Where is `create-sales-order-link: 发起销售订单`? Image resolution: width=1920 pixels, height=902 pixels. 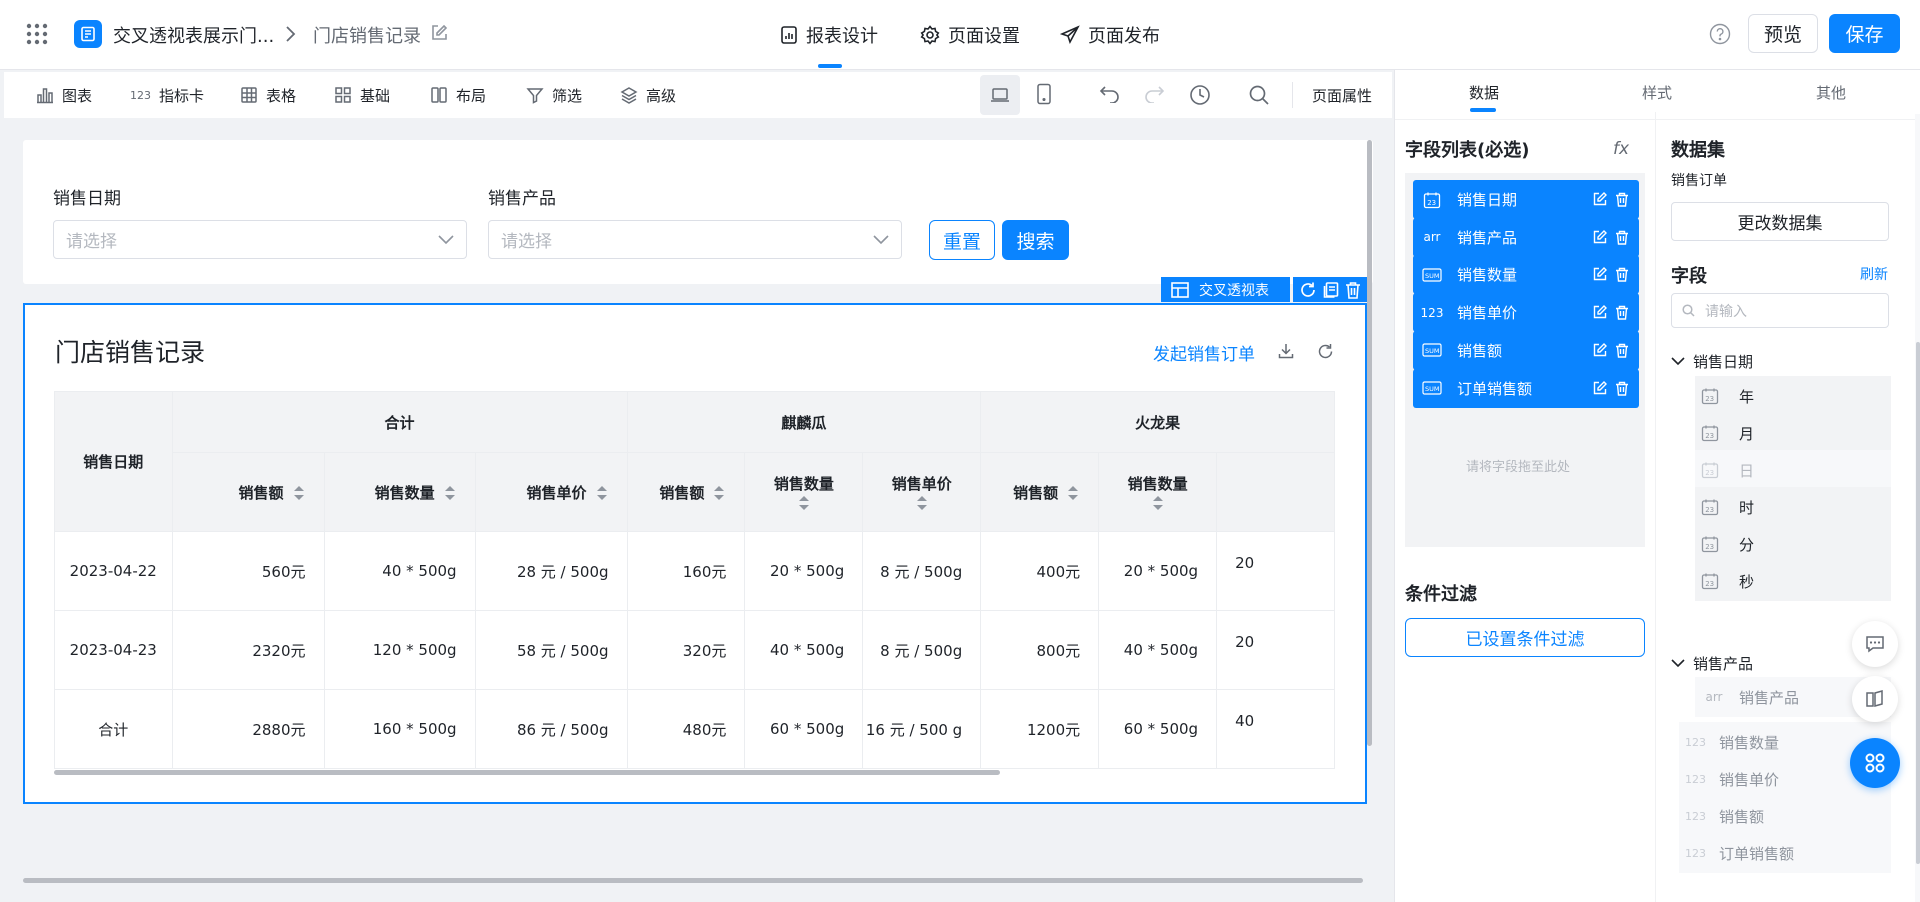
create-sales-order-link: 发起销售订单 is located at coordinates (1204, 352).